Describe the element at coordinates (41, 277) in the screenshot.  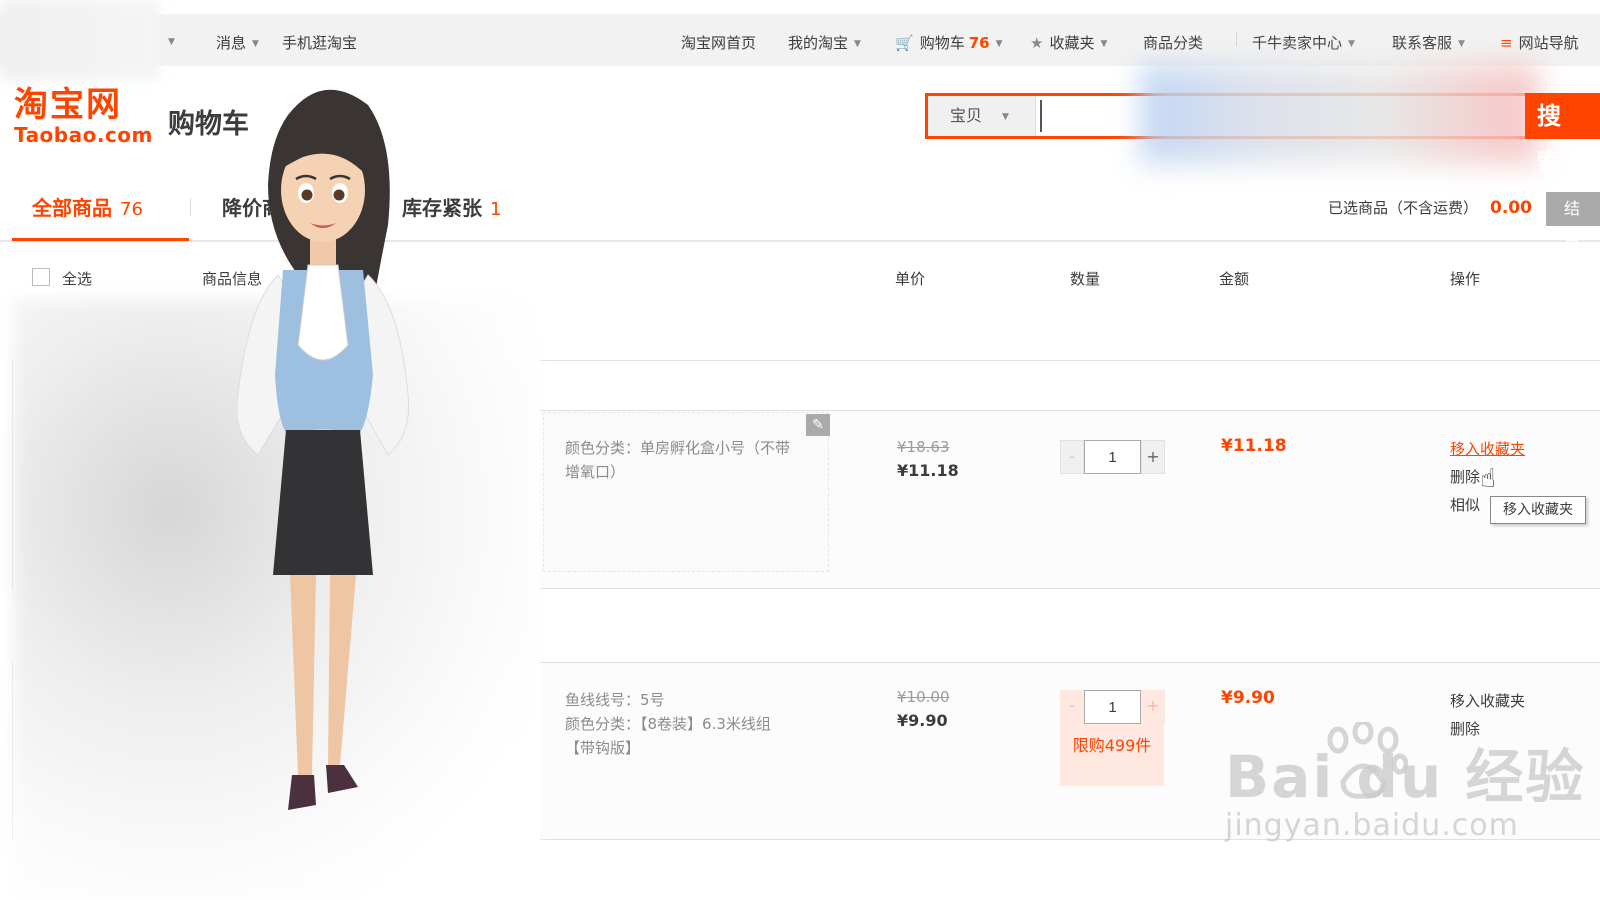
I see `select-all-checkbox` at that location.